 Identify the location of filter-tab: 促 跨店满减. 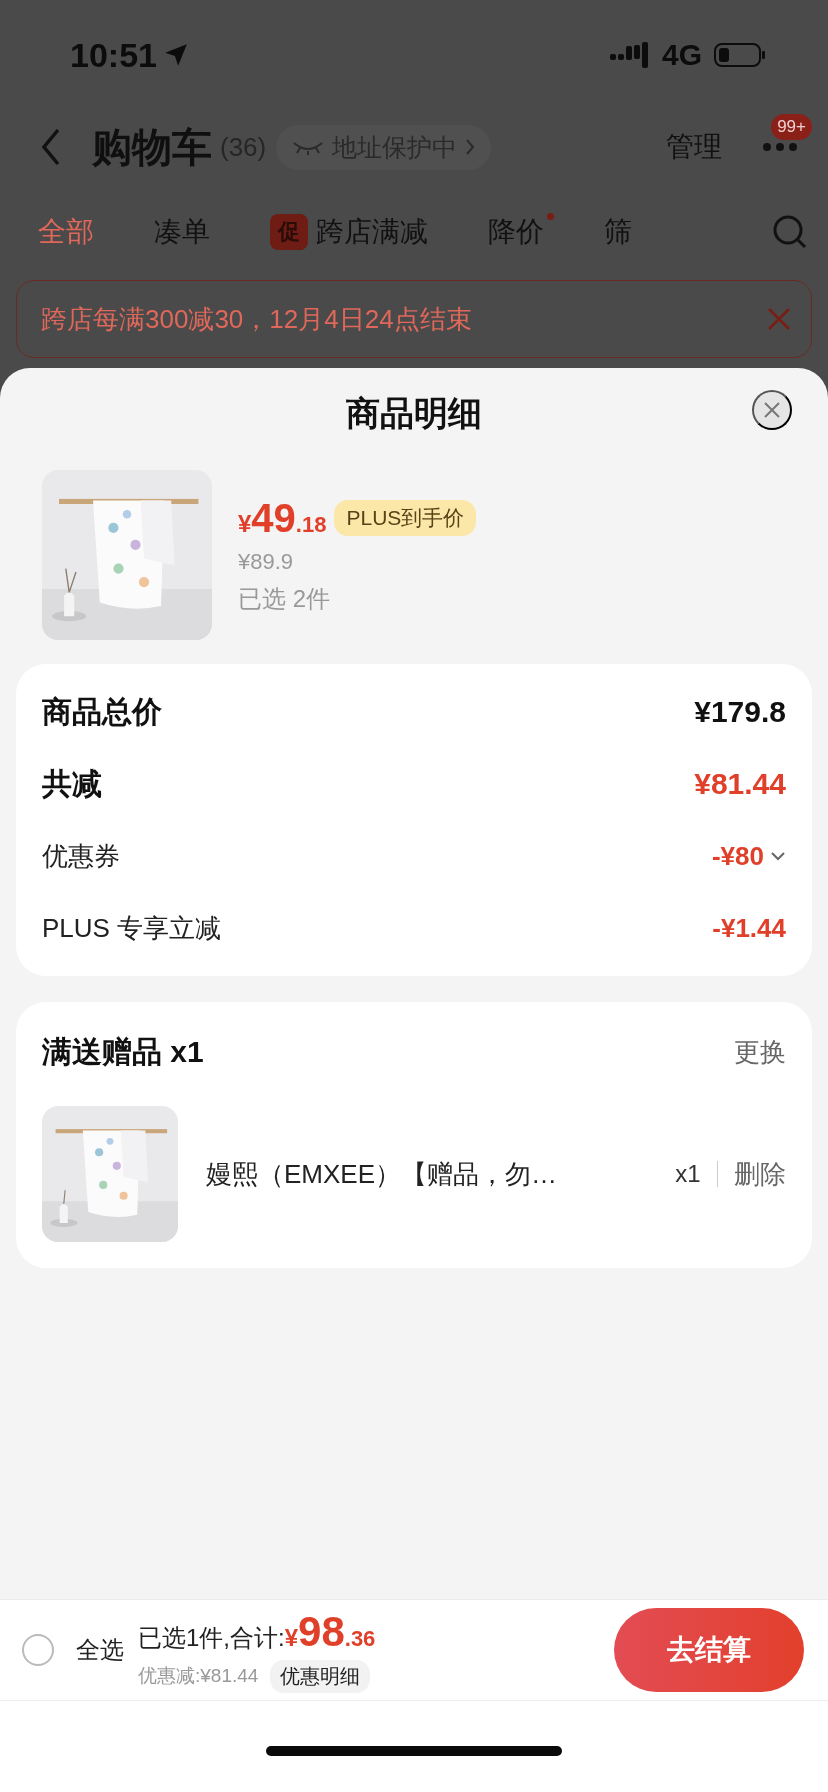
(349, 232).